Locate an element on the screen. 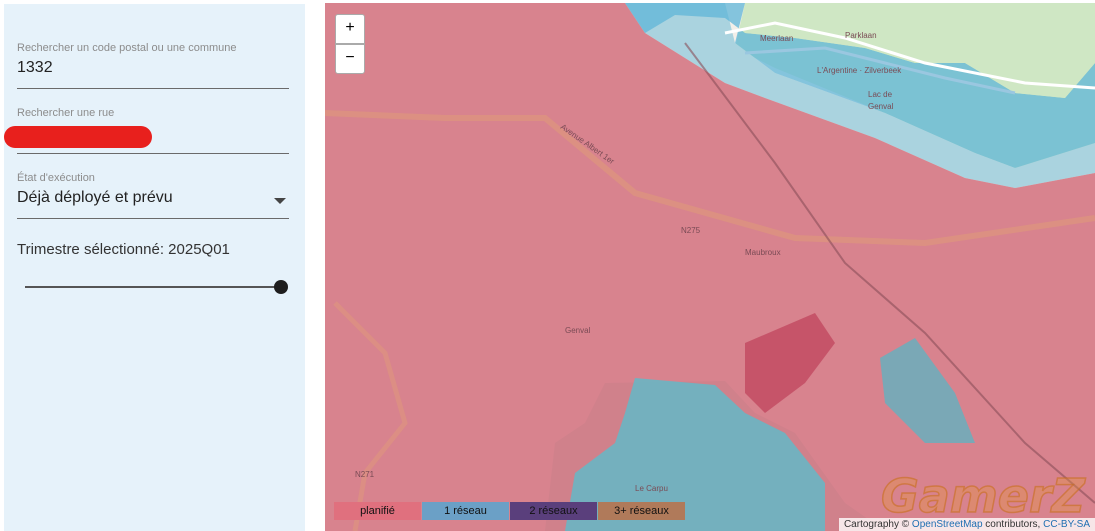  street-search-field: Rechercher une rue is located at coordinates (146, 130).